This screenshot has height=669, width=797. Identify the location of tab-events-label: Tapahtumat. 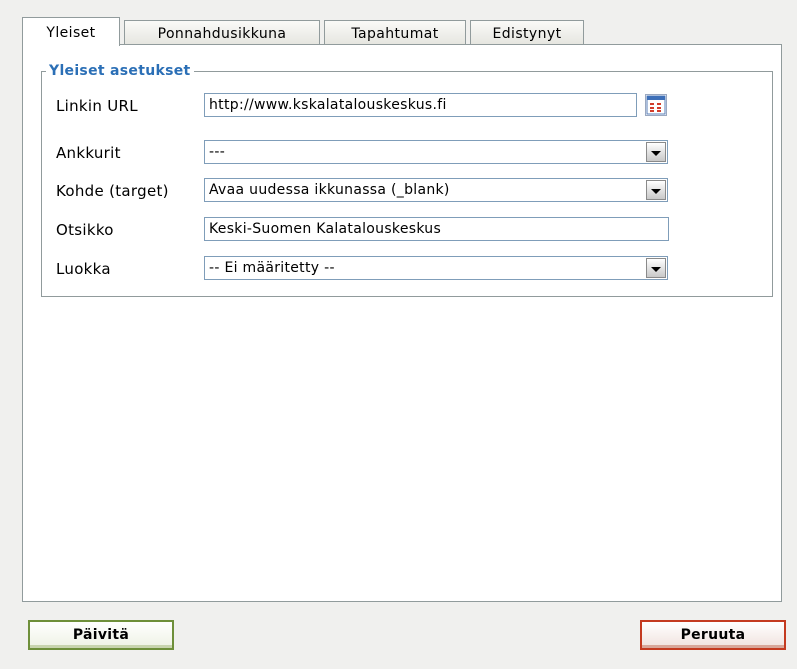
(395, 33).